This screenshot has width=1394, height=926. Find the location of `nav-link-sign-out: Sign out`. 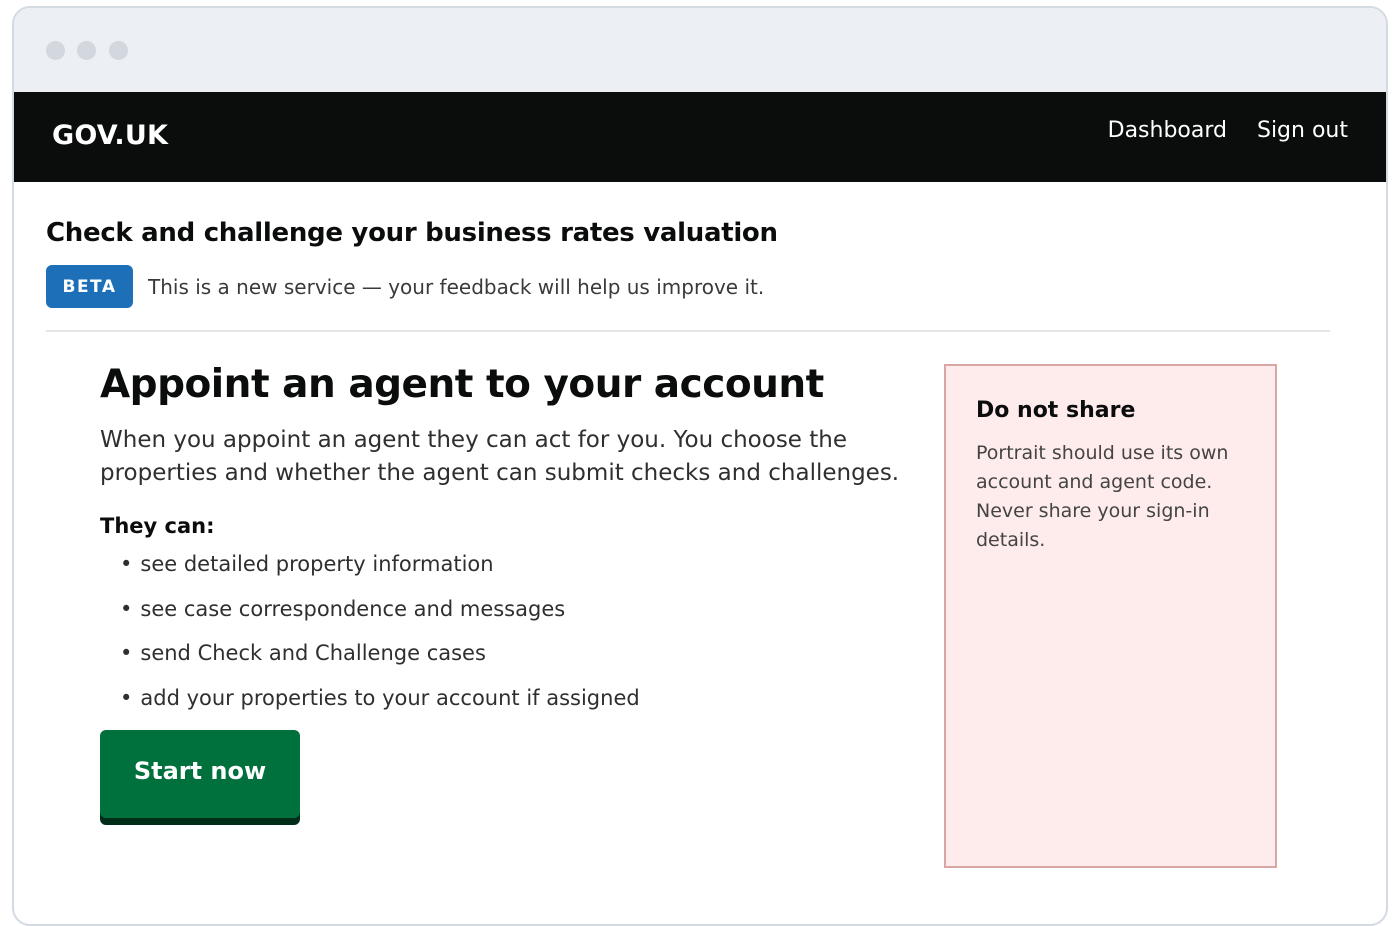

nav-link-sign-out: Sign out is located at coordinates (1302, 130).